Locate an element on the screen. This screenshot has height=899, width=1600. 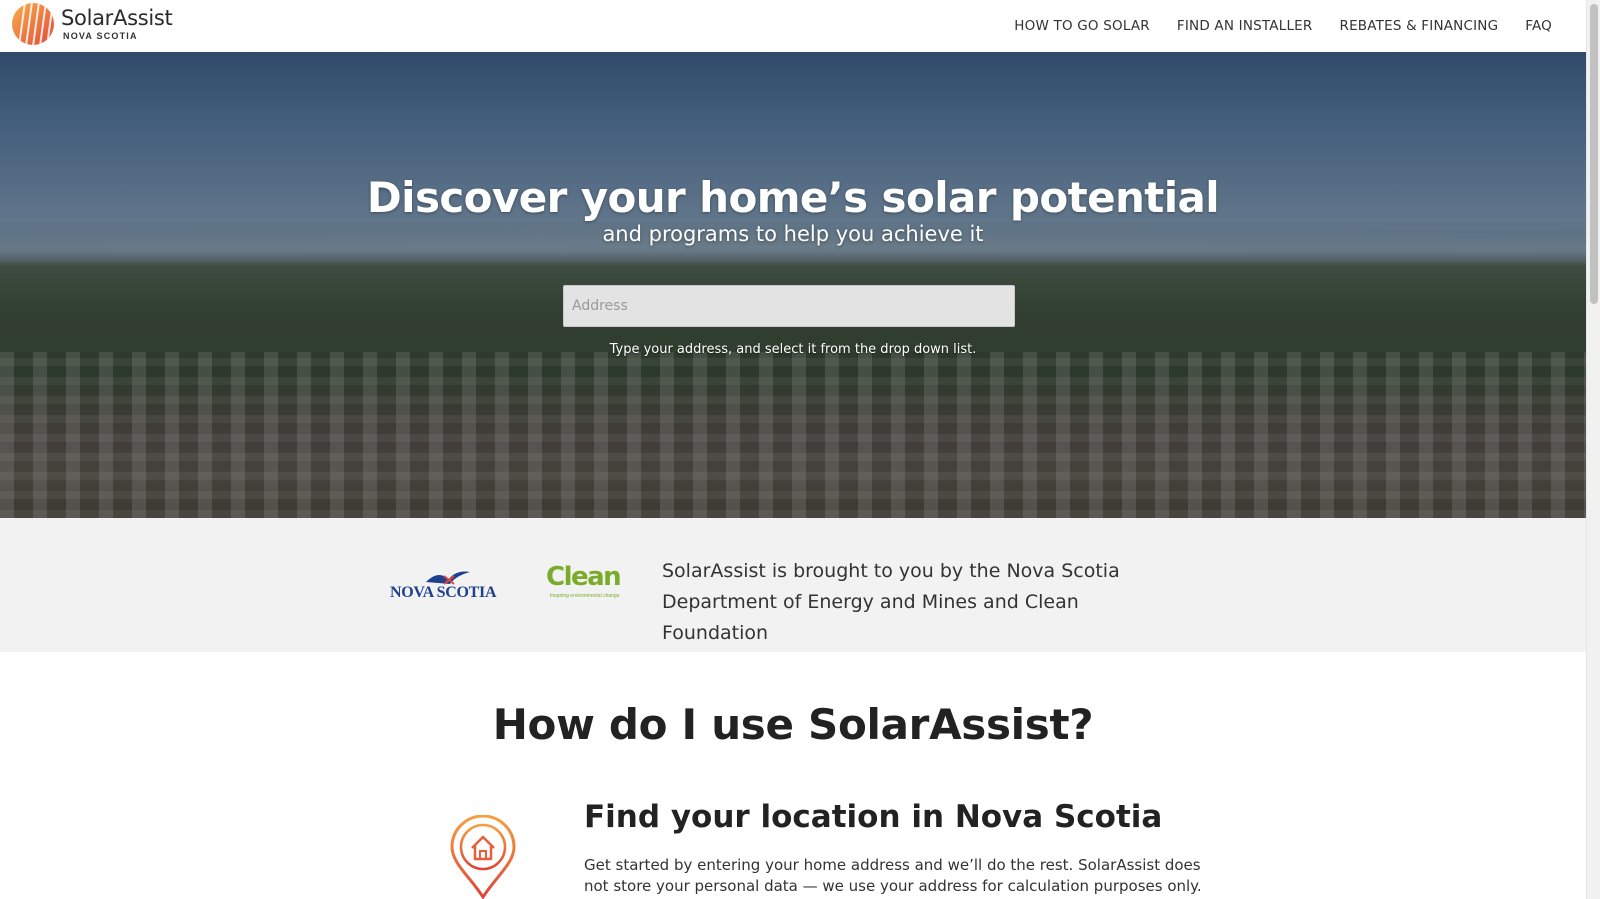
logo-name: SolarAssist is located at coordinates (117, 17).